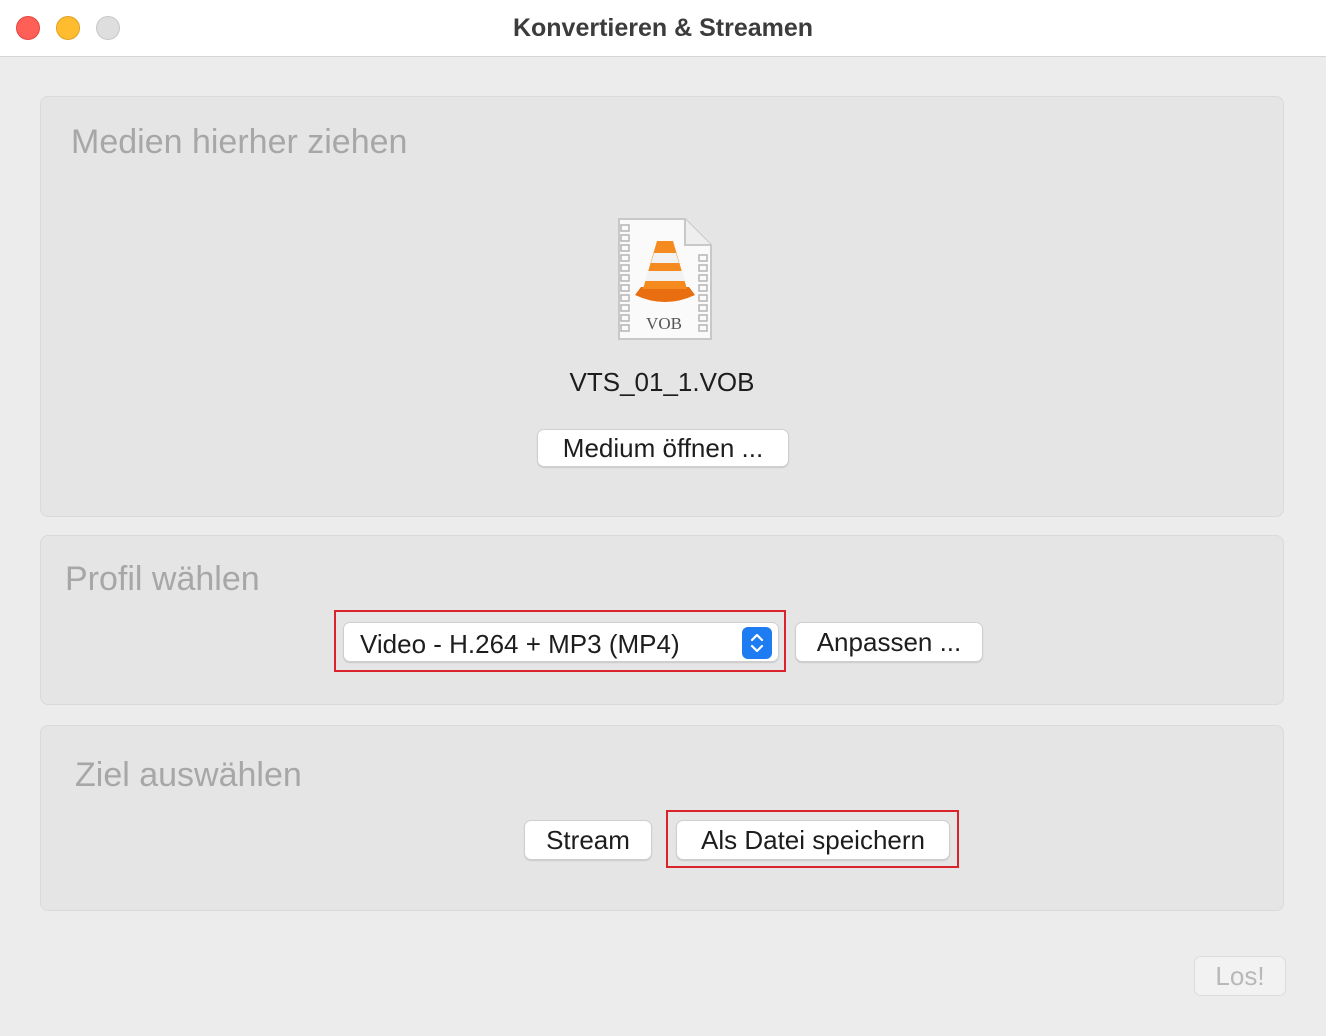  What do you see at coordinates (665, 279) in the screenshot?
I see `vlc-file-icon: VOB` at bounding box center [665, 279].